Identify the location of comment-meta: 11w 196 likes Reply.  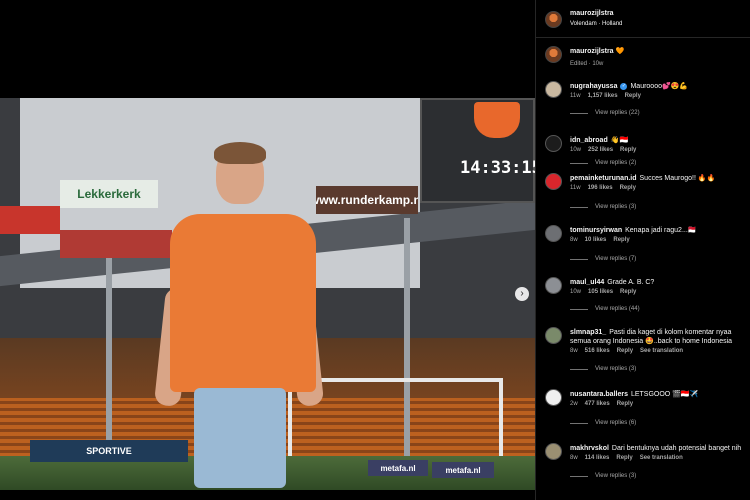
(606, 188).